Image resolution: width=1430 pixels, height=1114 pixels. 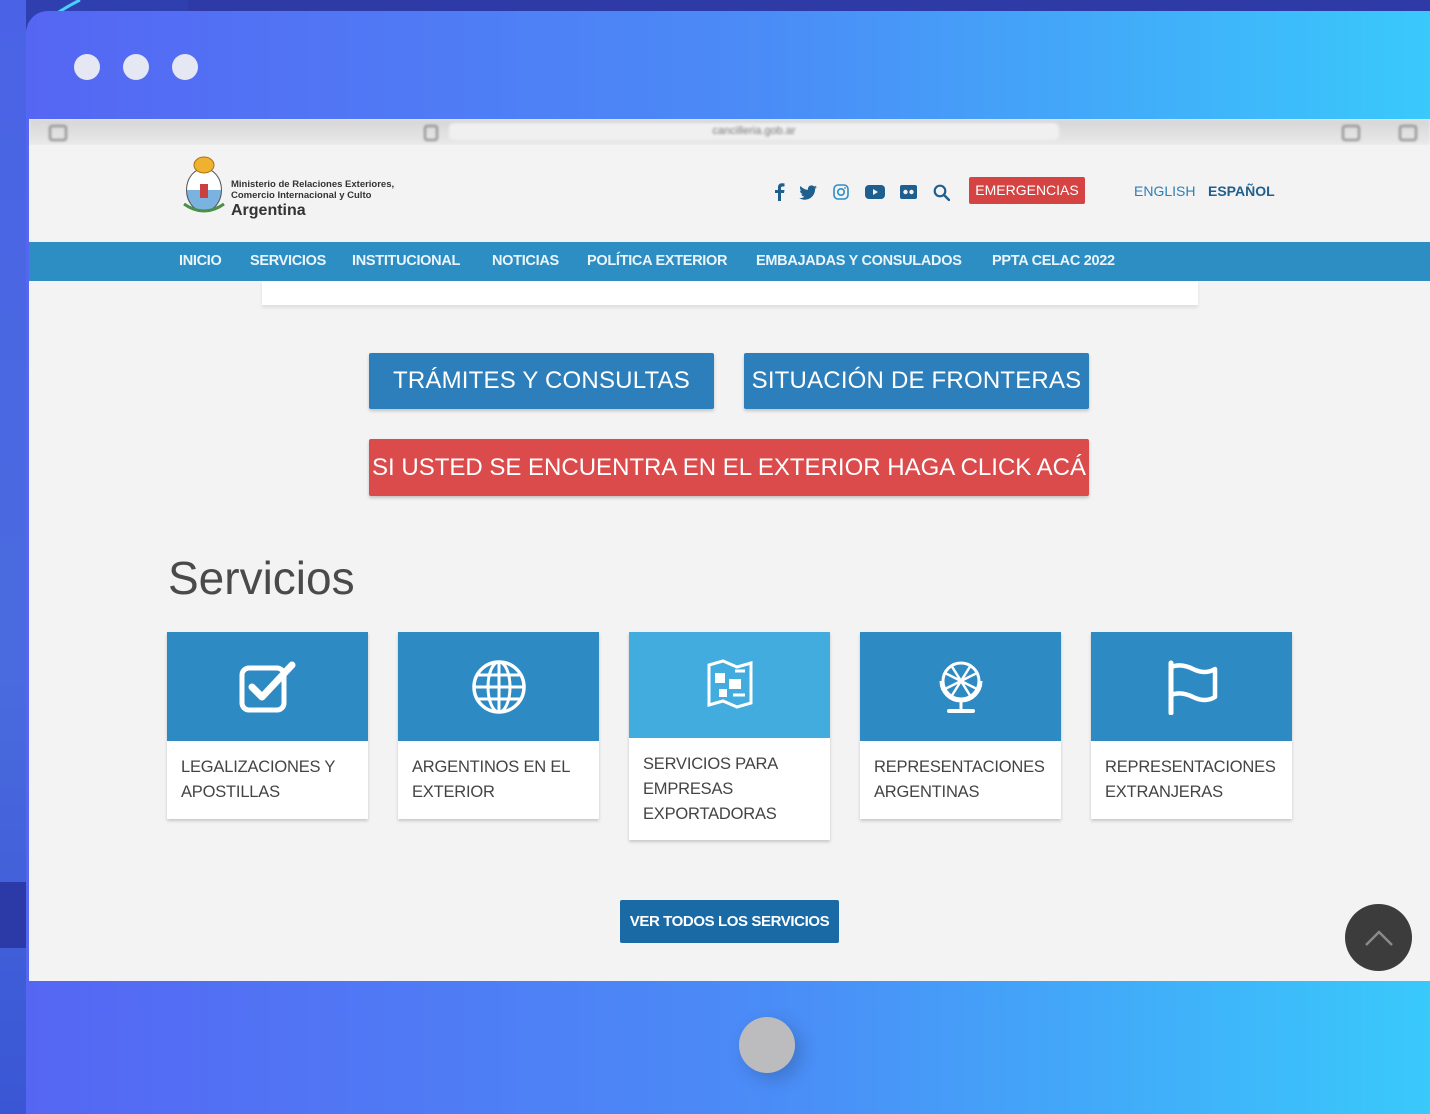 I want to click on language-spanish-link: ESPAÑOL, so click(x=1241, y=191).